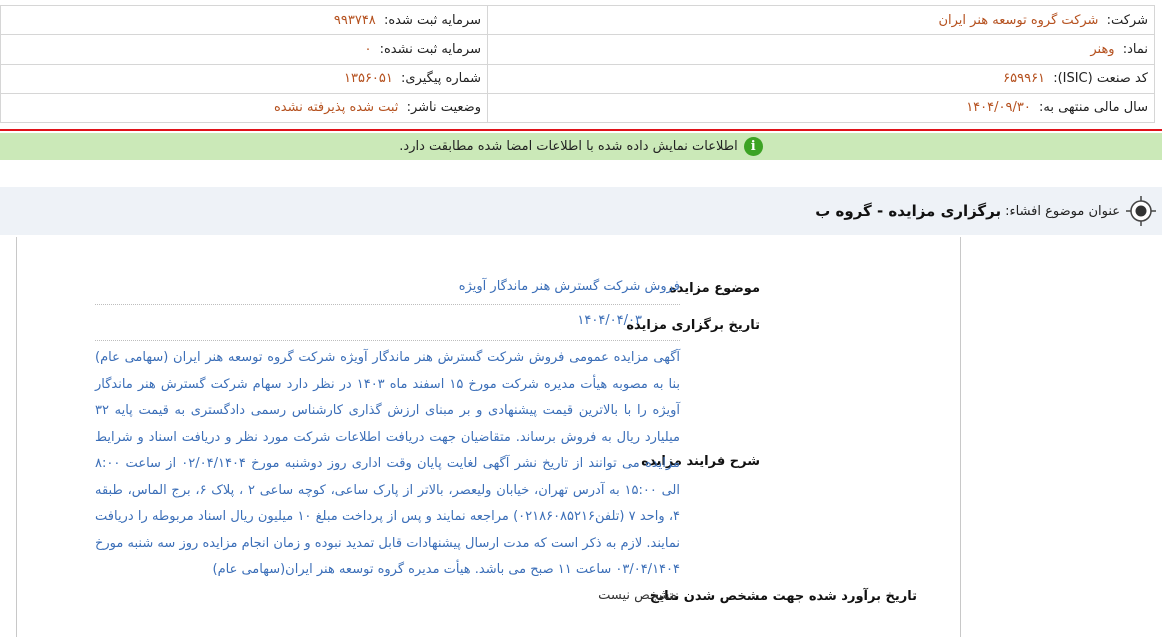 The height and width of the screenshot is (637, 1162). Describe the element at coordinates (908, 211) in the screenshot. I see `topic-title: برگزاری مزایده - گروه ب` at that location.